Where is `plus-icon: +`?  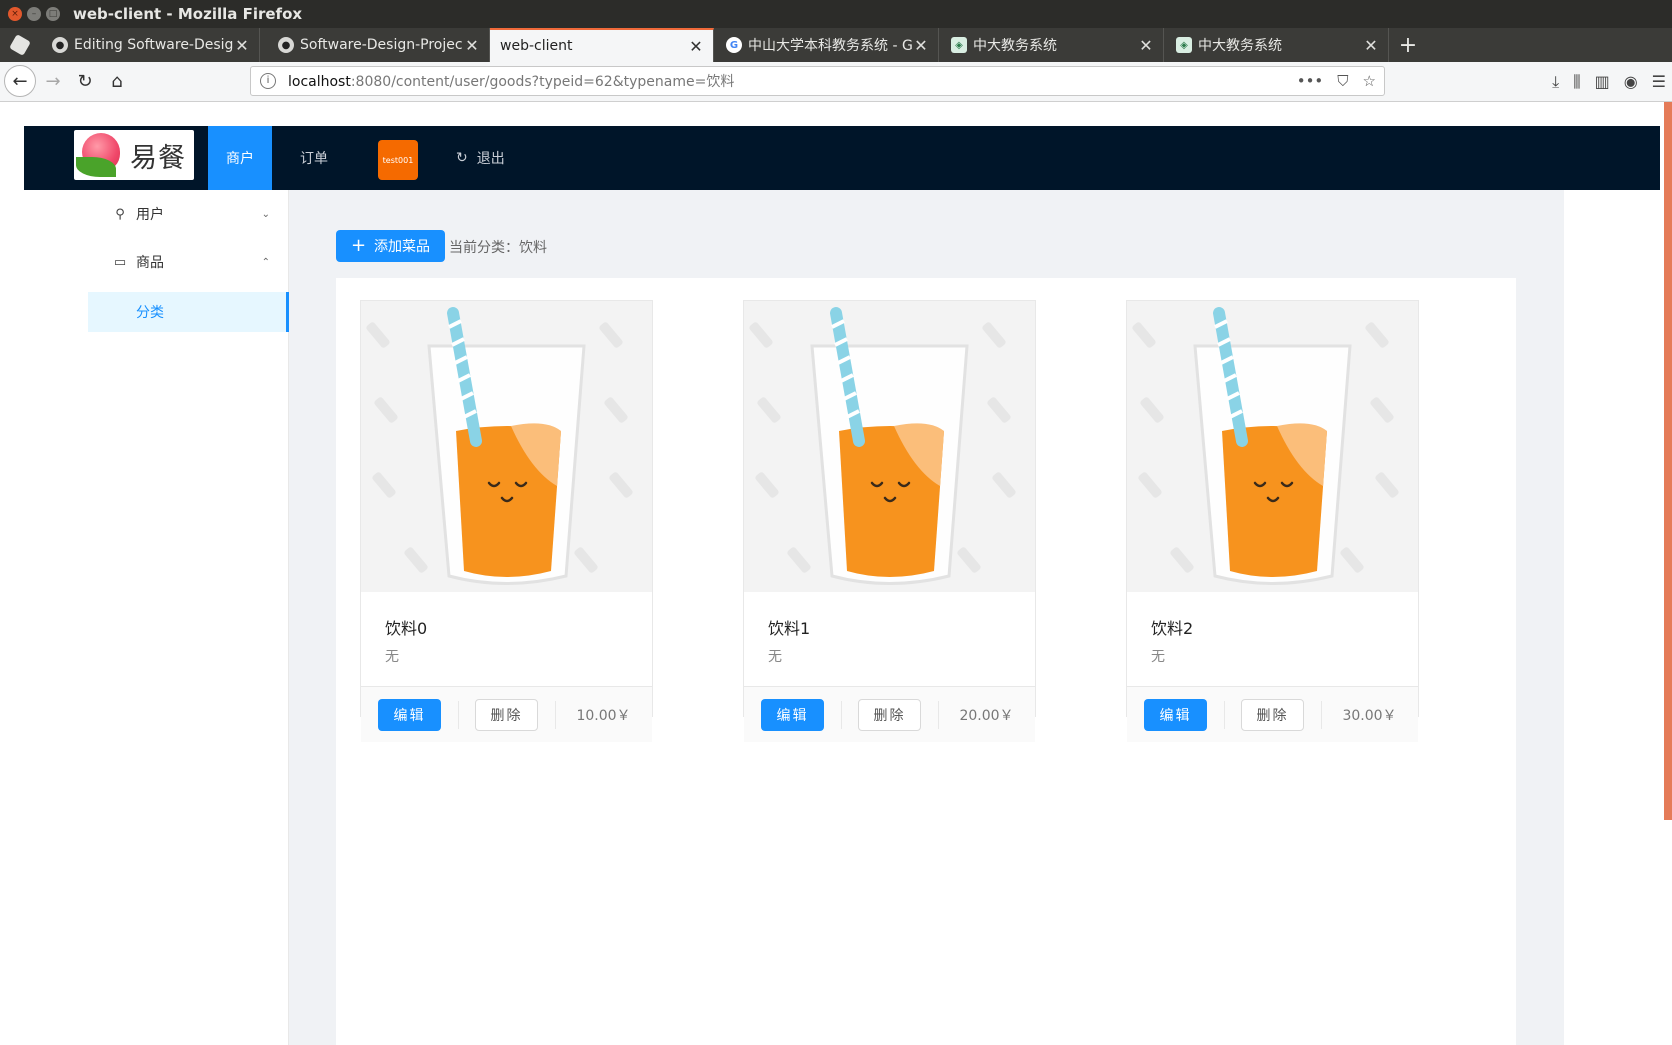 plus-icon: + is located at coordinates (358, 245).